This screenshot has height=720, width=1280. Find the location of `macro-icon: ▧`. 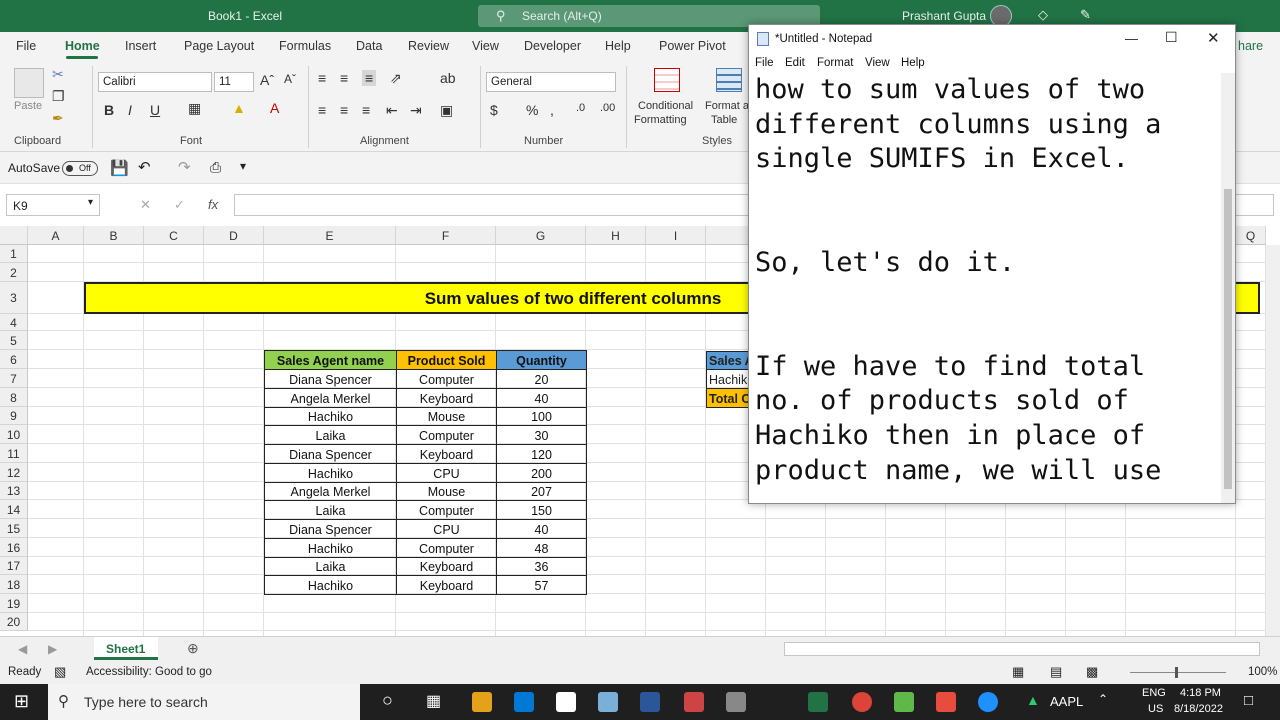

macro-icon: ▧ is located at coordinates (60, 672).